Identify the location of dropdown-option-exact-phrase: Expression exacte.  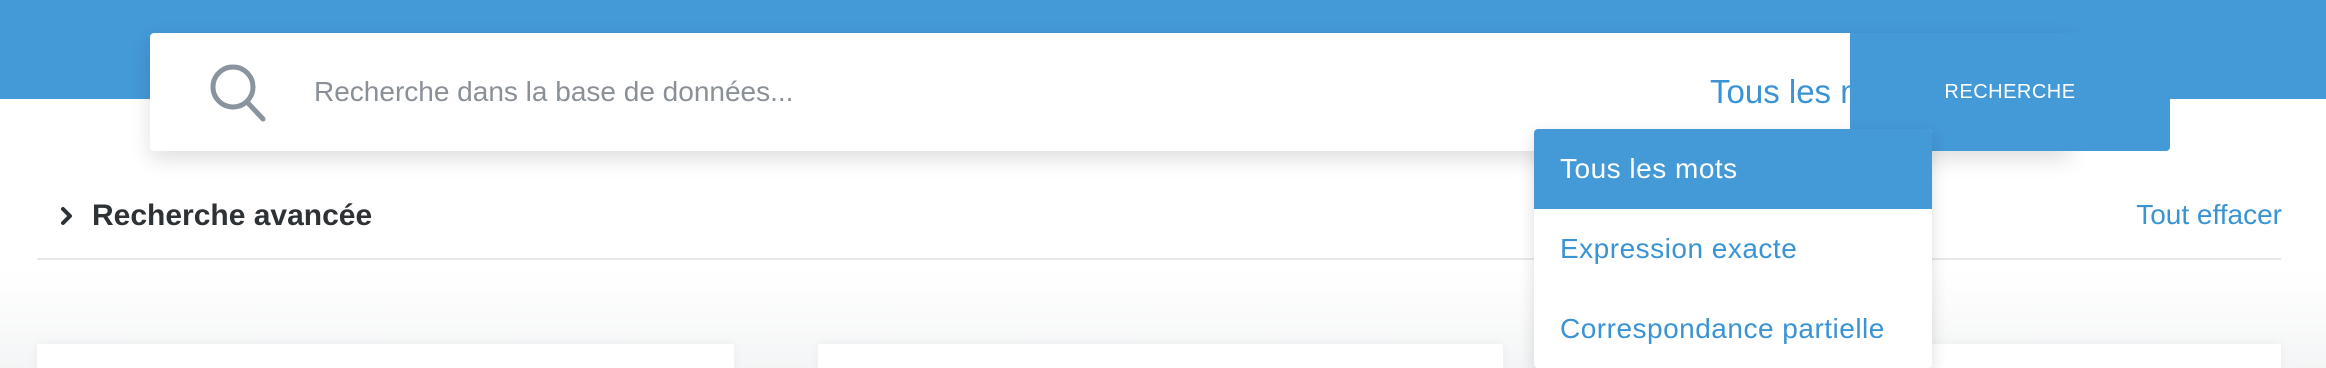
(1733, 249).